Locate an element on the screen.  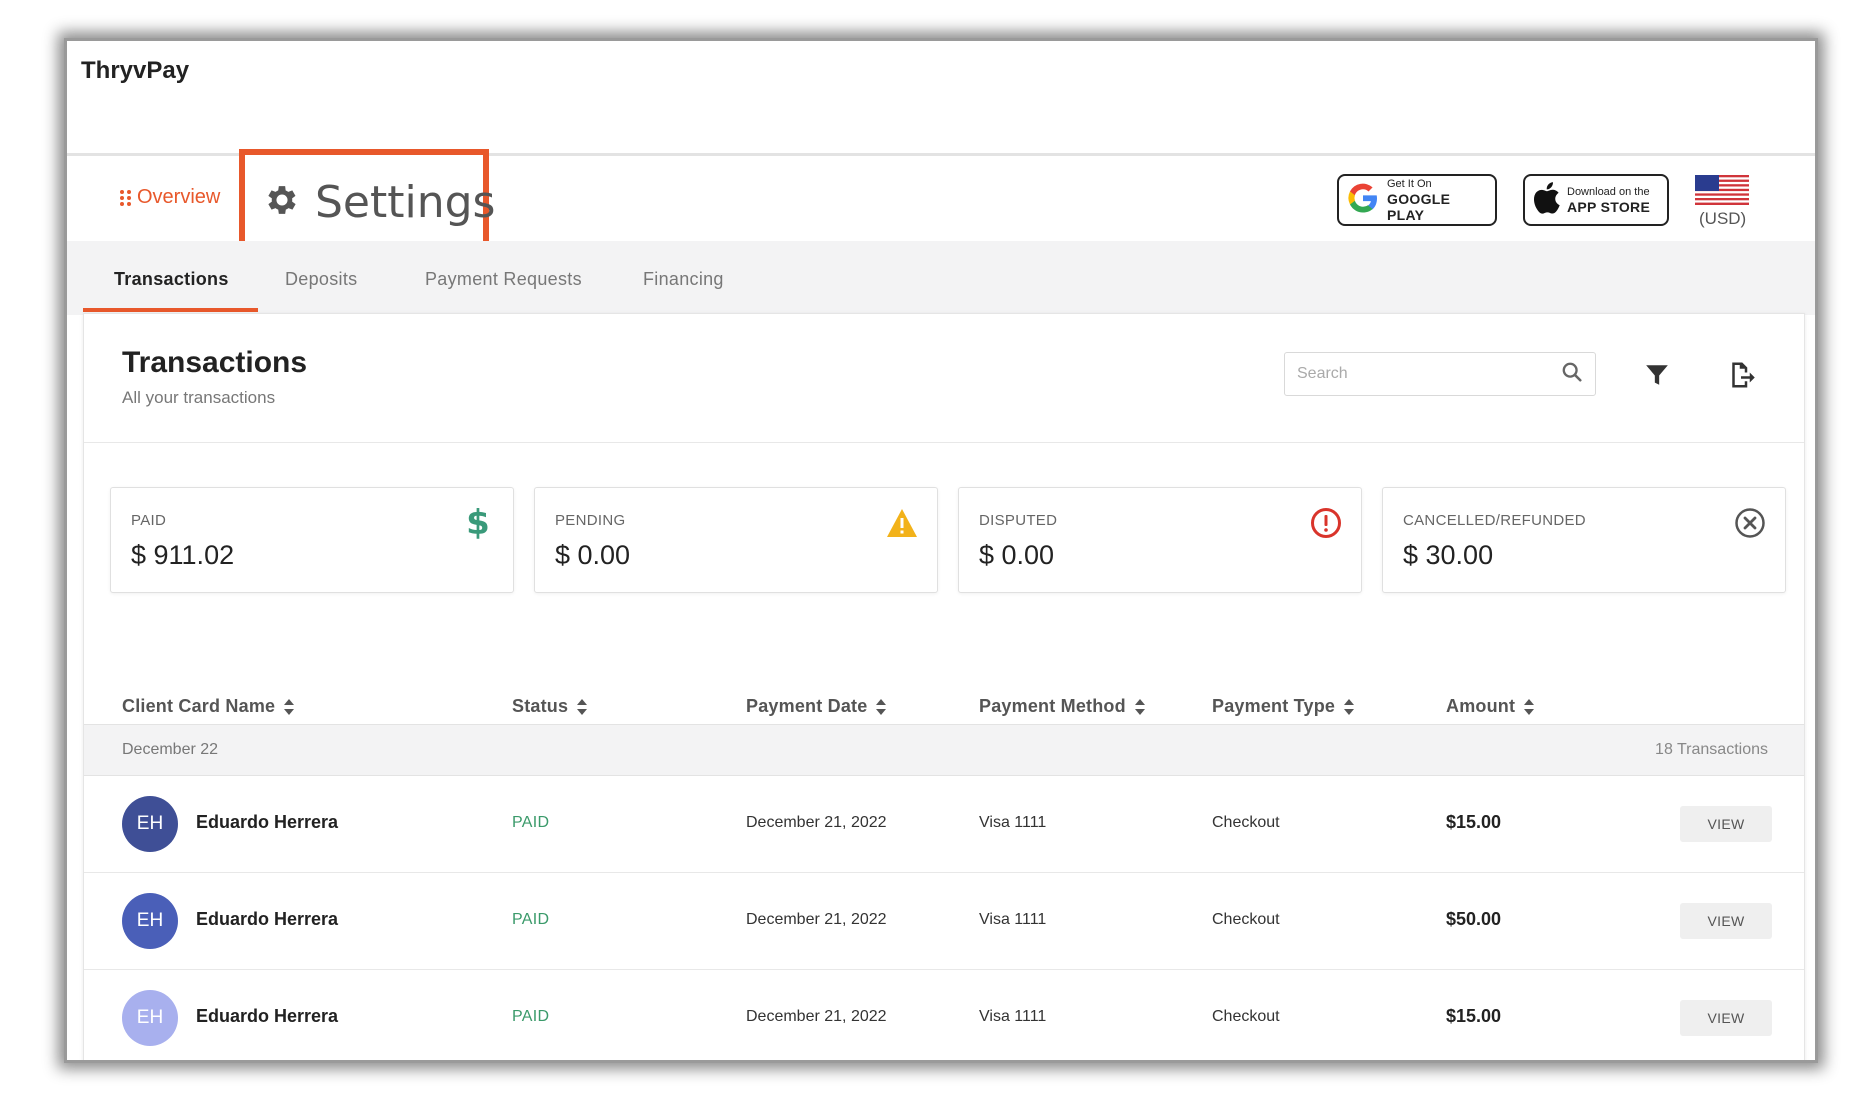
grid-dots-icon is located at coordinates (126, 198).